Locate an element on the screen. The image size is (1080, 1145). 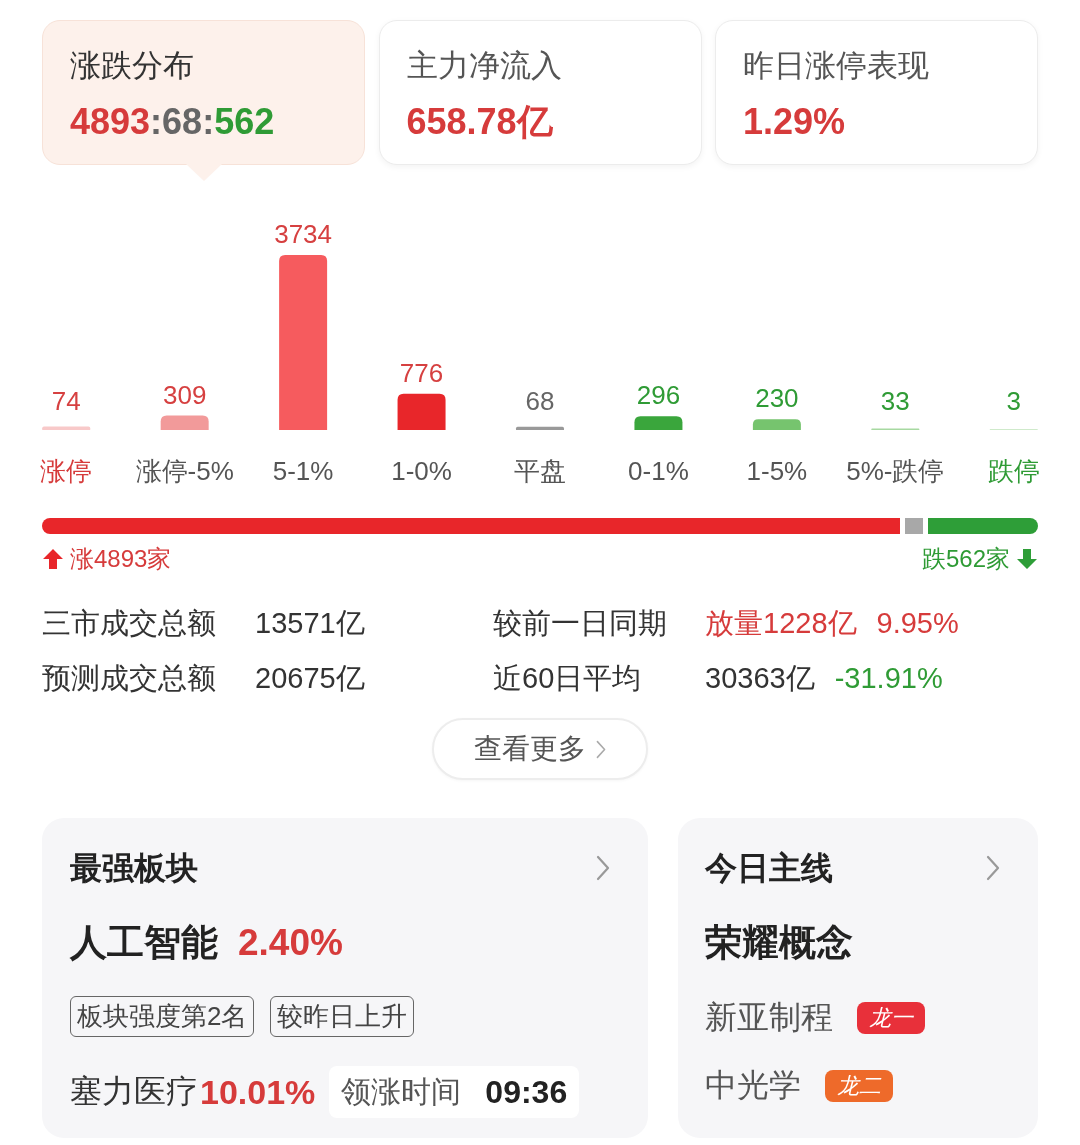
card-title: 主力净流入 is located at coordinates (484, 66).